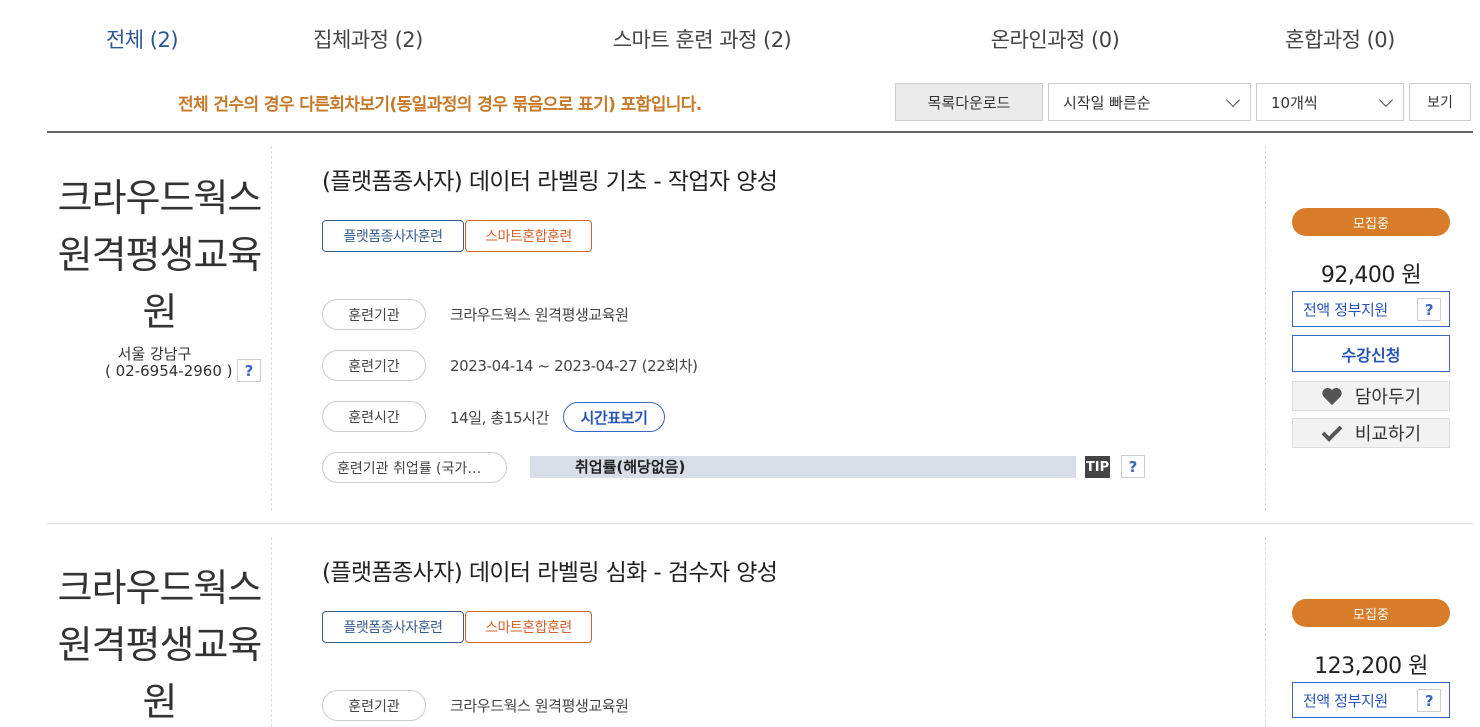 Image resolution: width=1480 pixels, height=727 pixels. I want to click on sort-select: 시작일 빠른순, so click(1149, 102).